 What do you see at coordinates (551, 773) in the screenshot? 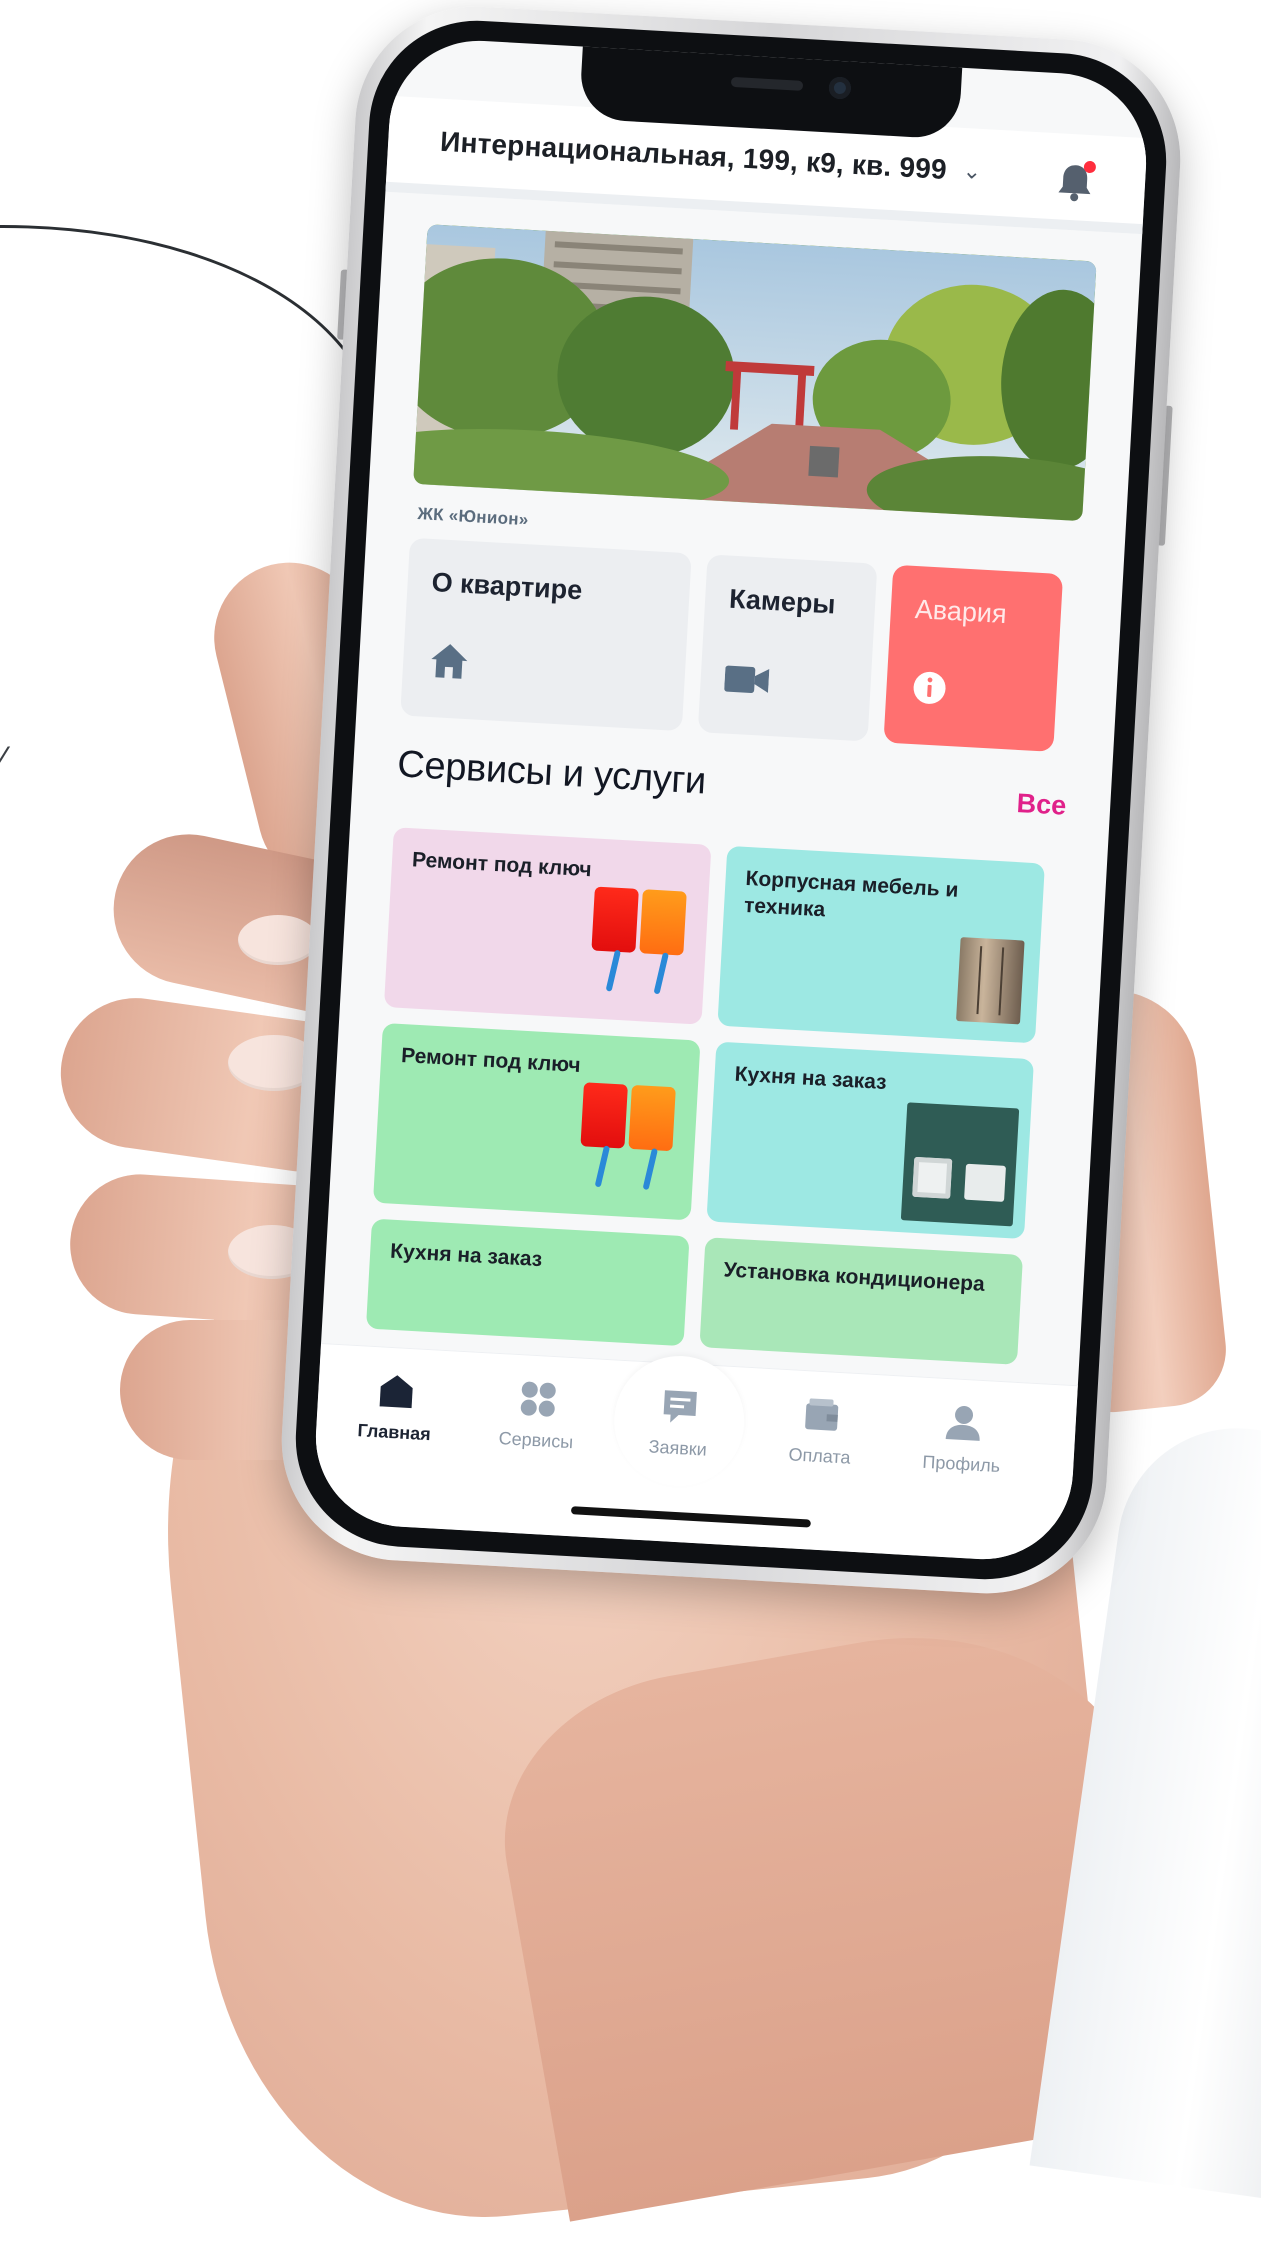
I see `services-section-title: Сервисы и услуги` at bounding box center [551, 773].